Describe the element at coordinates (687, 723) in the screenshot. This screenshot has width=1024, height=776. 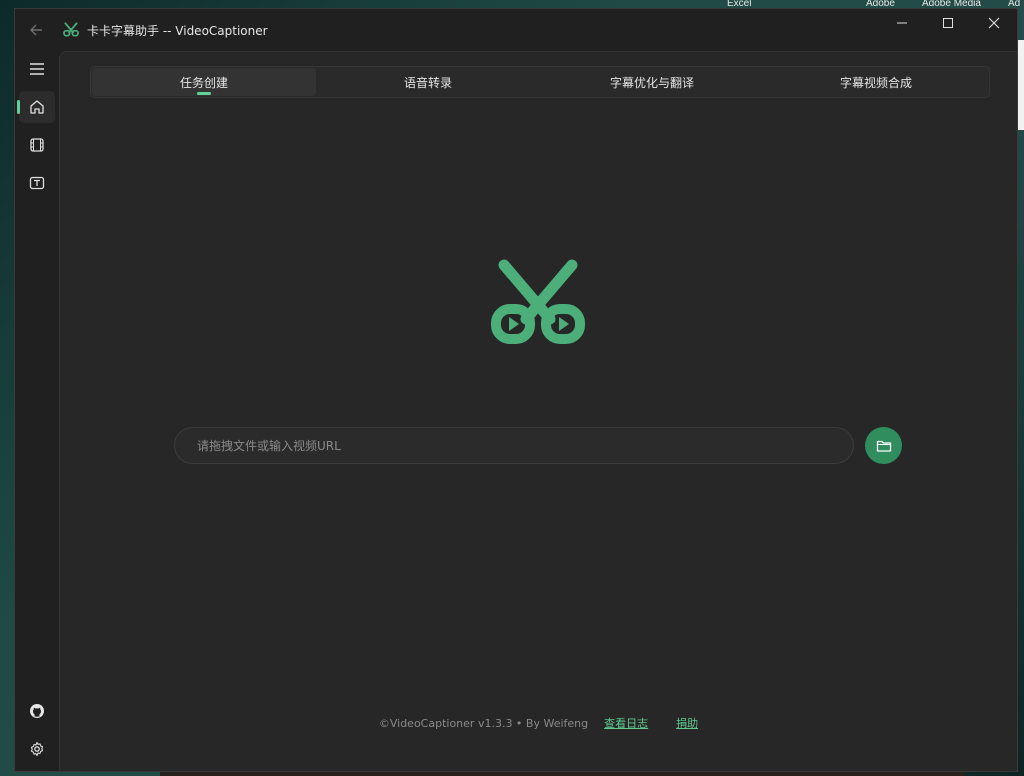
I see `donate-link: 捐助` at that location.